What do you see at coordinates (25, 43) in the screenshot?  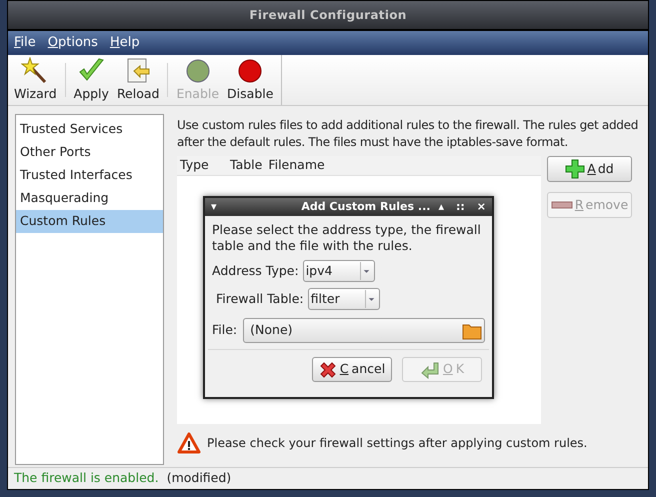 I see `menu-item: File` at bounding box center [25, 43].